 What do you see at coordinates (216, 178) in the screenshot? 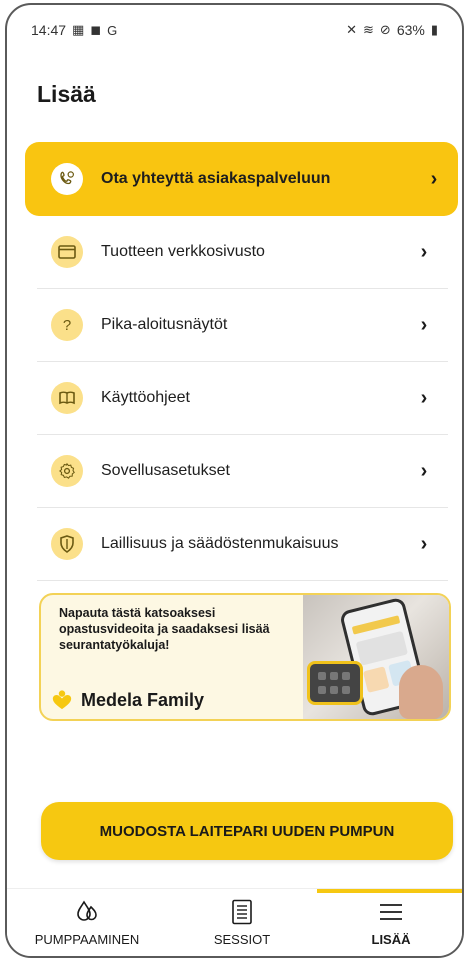
I see `menu-item-label: Ota yhteyttä asiakaspalveluun` at bounding box center [216, 178].